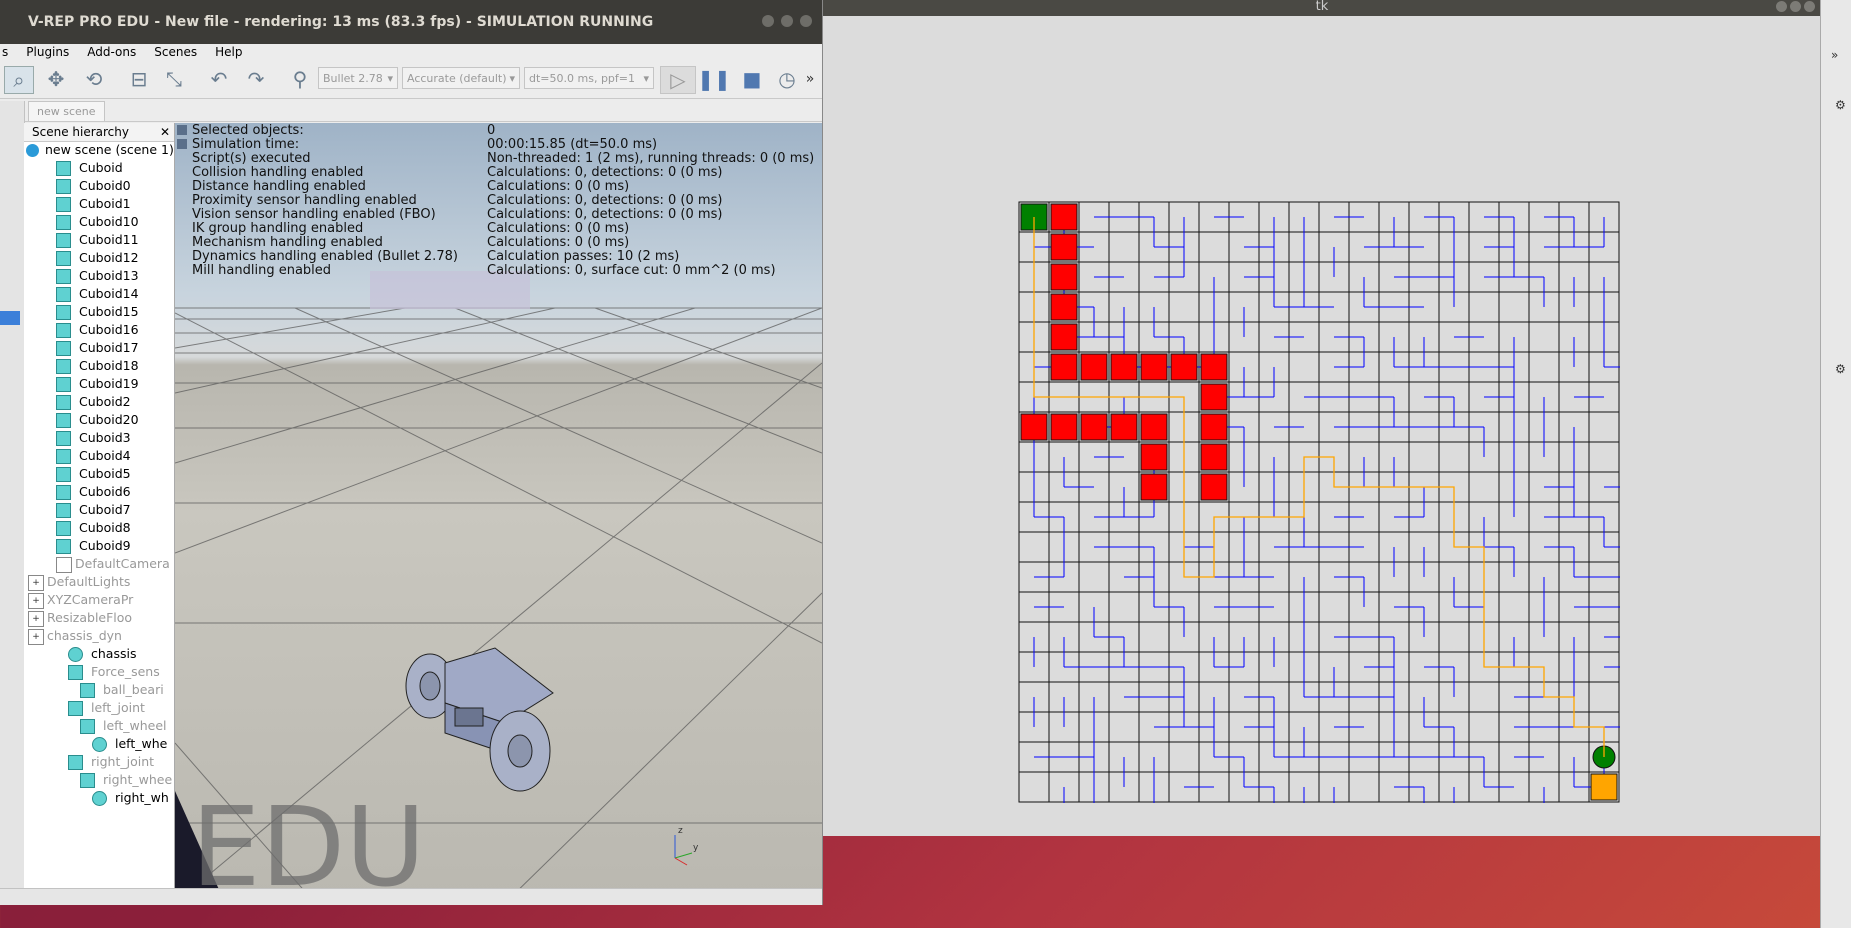 The image size is (1851, 928). Describe the element at coordinates (358, 78) in the screenshot. I see `engine-select: Bullet 2.78` at that location.